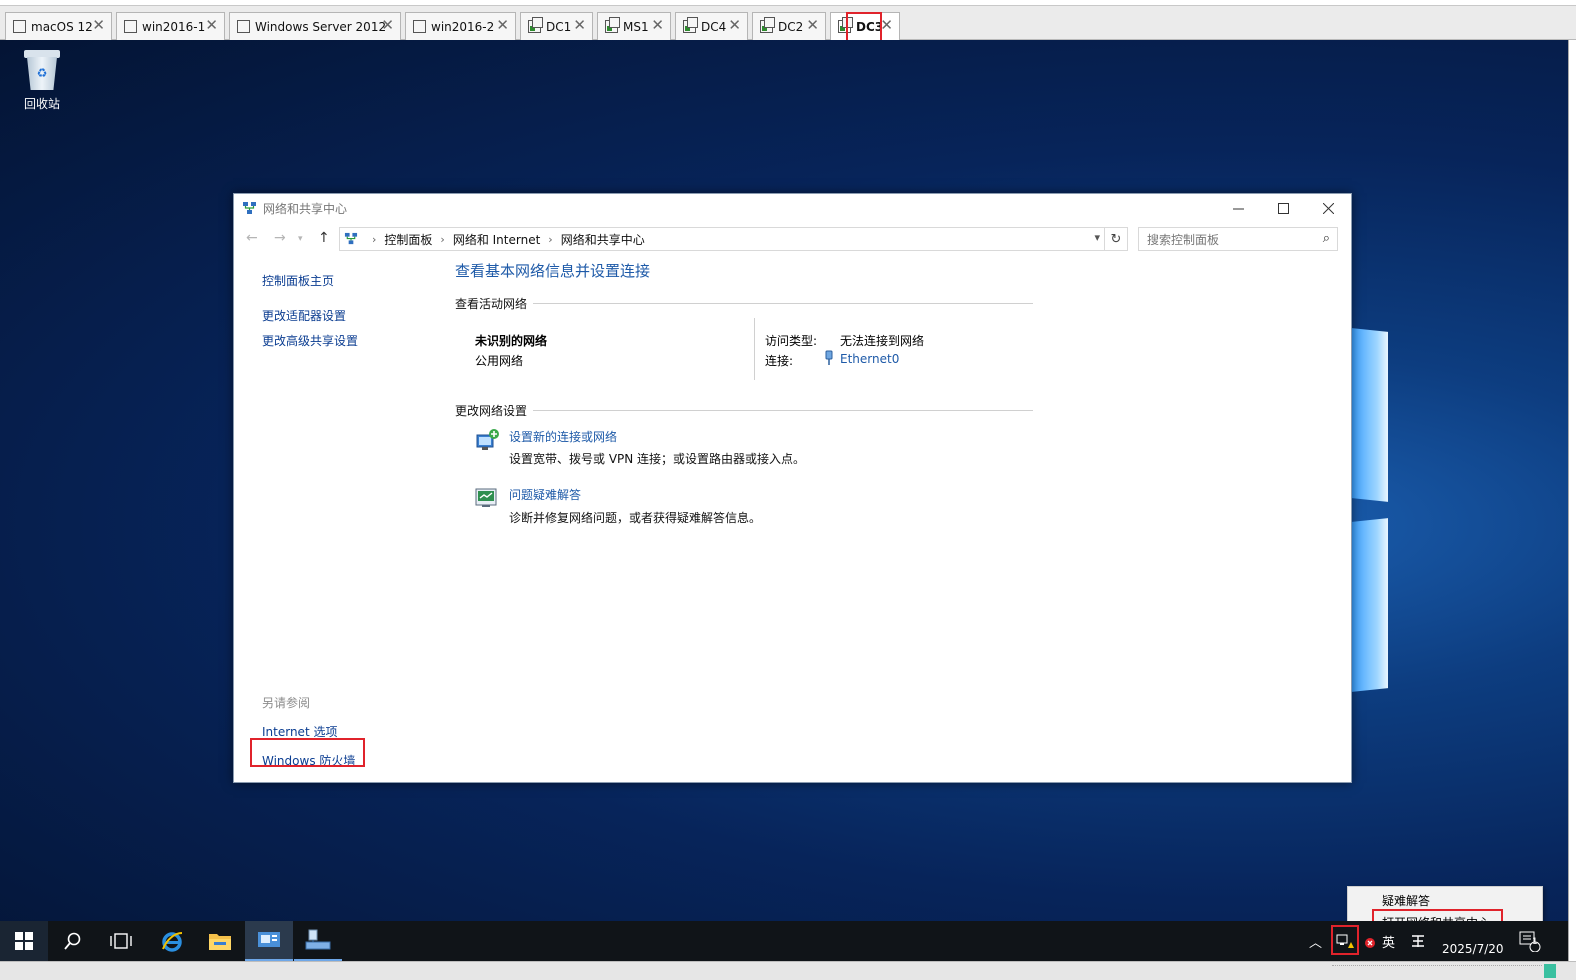 Image resolution: width=1576 pixels, height=980 pixels. Describe the element at coordinates (308, 760) in the screenshot. I see `windows-firewall-link: Windows 防火墙` at that location.